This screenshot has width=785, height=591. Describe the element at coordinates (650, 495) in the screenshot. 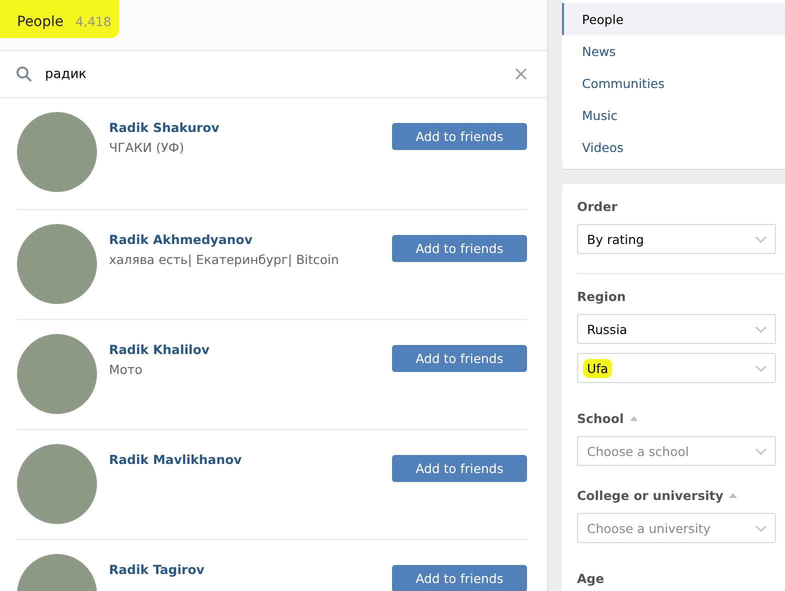

I see `filter-label: College or university` at that location.